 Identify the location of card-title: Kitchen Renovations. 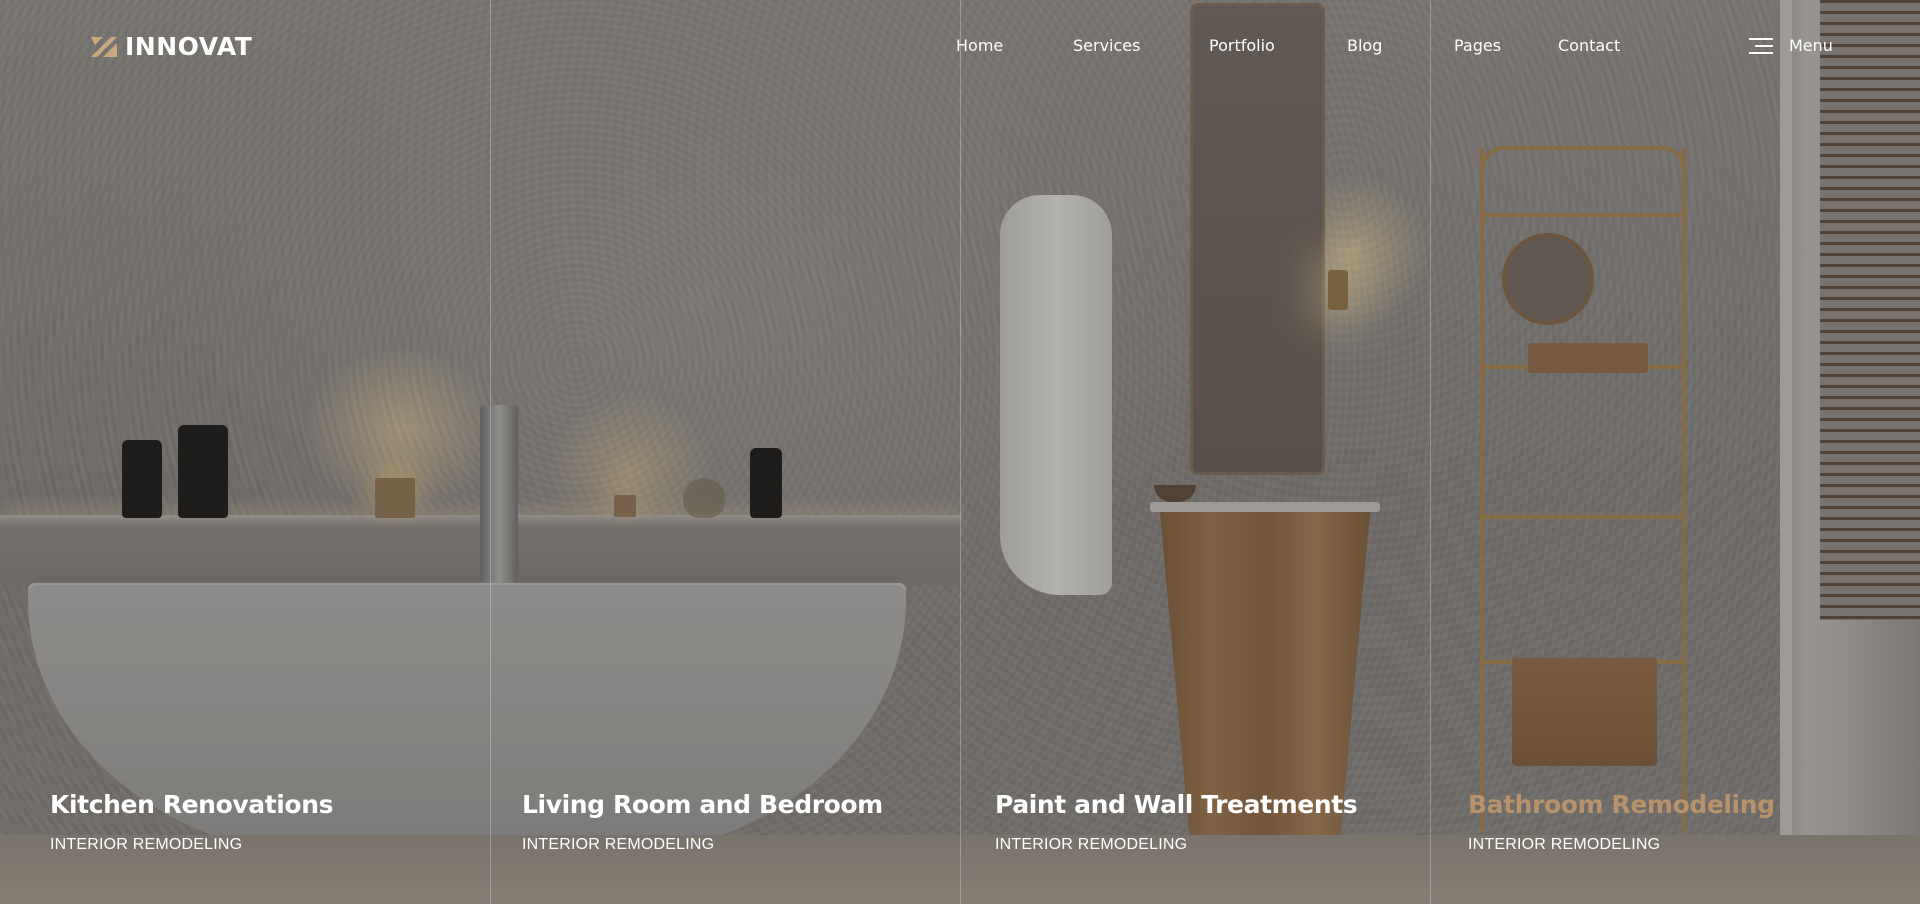
(192, 804).